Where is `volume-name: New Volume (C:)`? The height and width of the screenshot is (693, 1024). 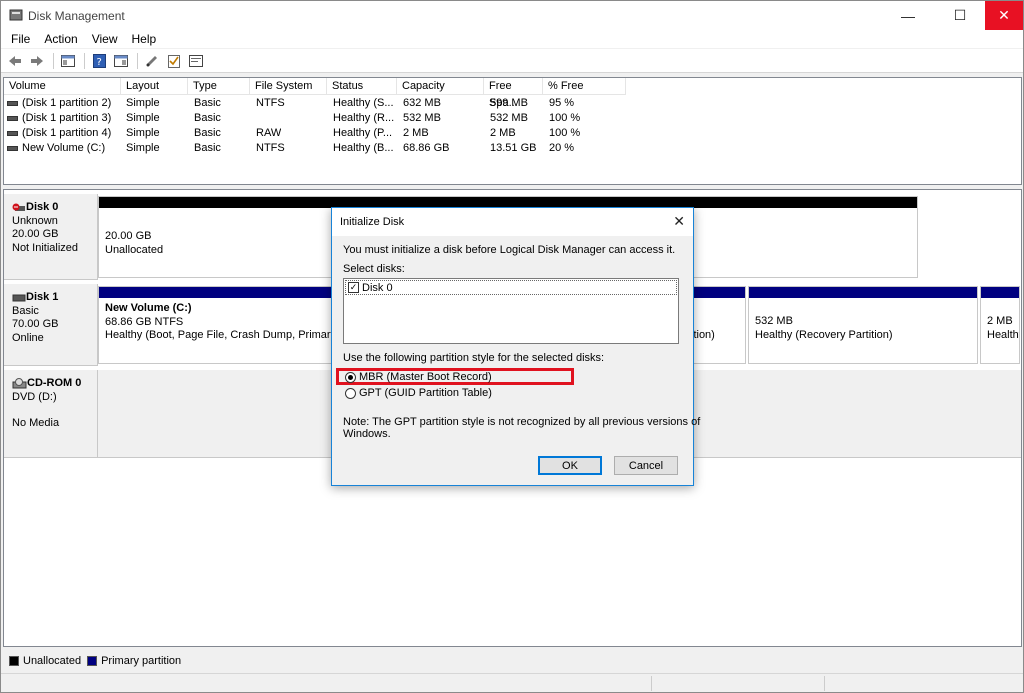
volume-name: New Volume (C:) is located at coordinates (64, 148).